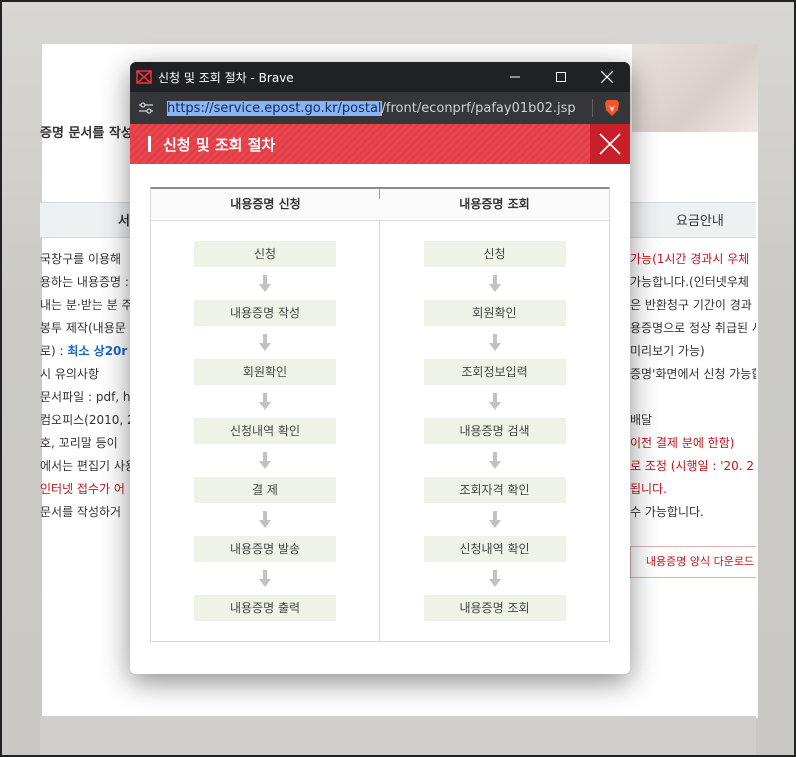 This screenshot has width=796, height=757. Describe the element at coordinates (693, 328) in the screenshot. I see `bg-right-line: 용증명으로 정상 취급된 사` at that location.